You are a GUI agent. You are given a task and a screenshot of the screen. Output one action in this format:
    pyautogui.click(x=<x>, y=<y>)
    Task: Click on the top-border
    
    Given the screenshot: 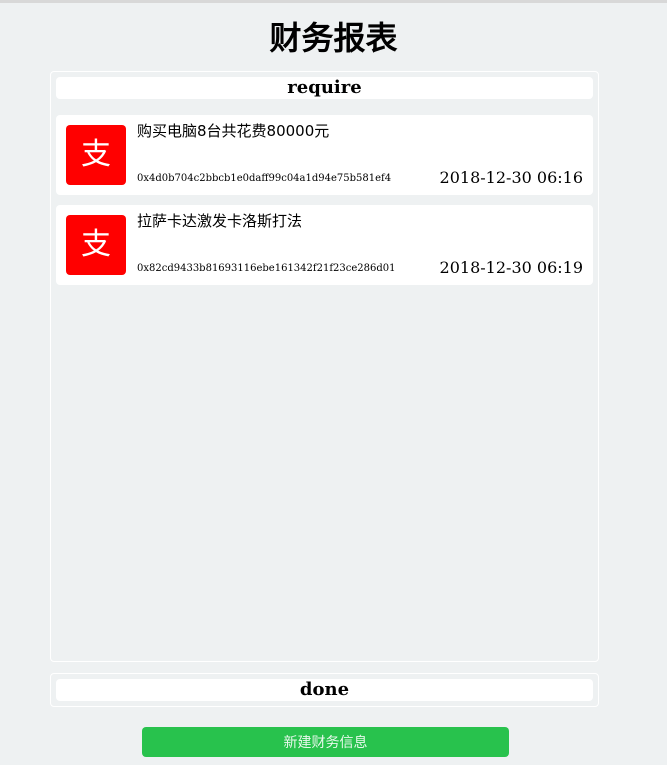 What is the action you would take?
    pyautogui.click(x=333, y=1)
    